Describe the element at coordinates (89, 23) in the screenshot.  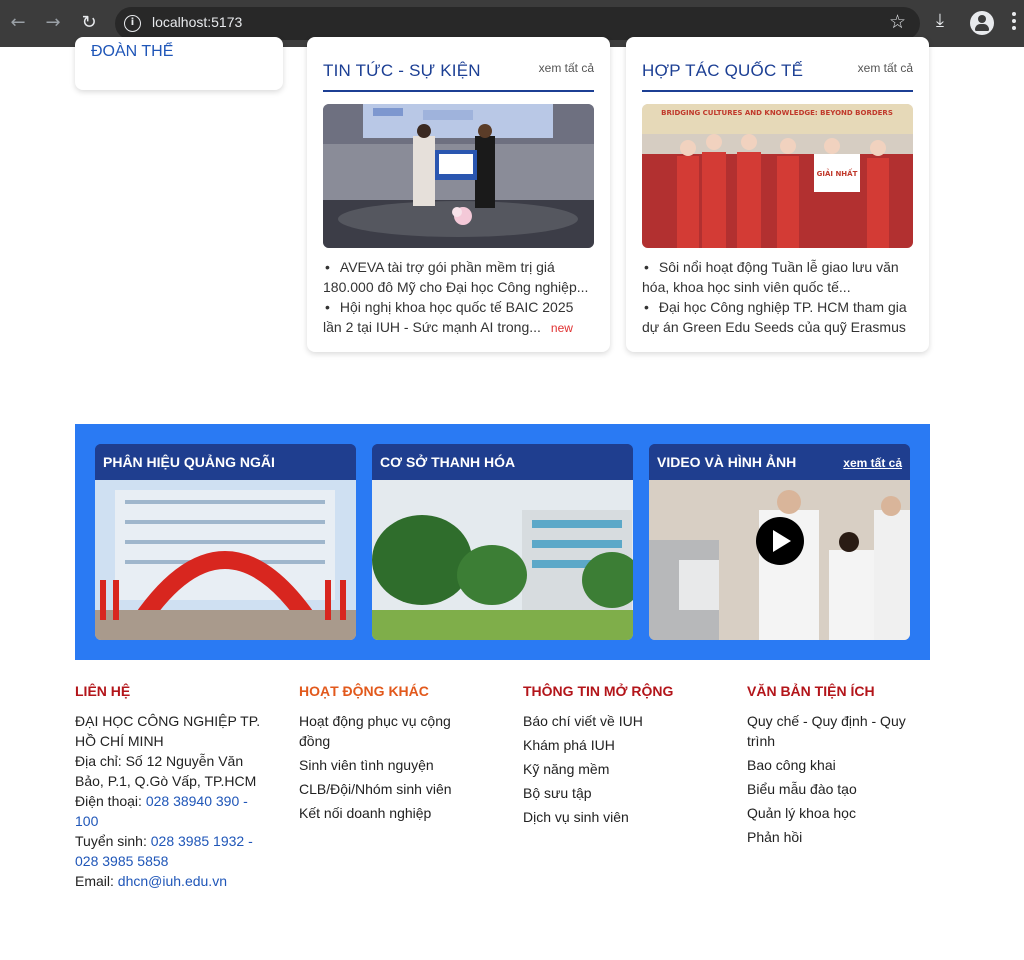
I see `reload-icon: ↻` at that location.